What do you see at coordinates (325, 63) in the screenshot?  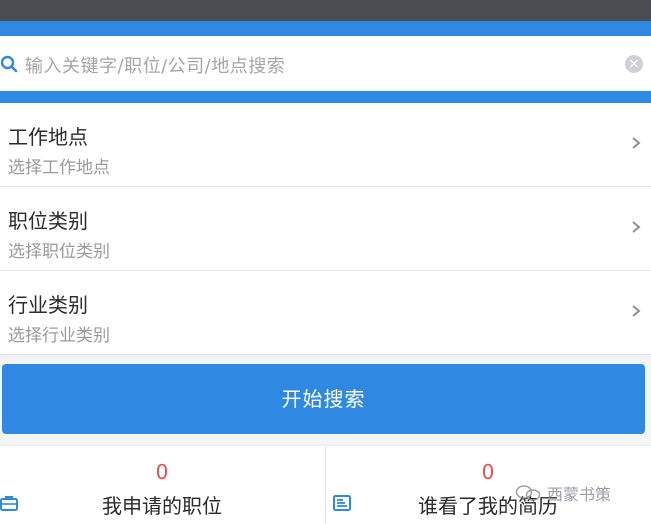 I see `search-input: 输入关键字/职位/公司/地点搜索 ×` at bounding box center [325, 63].